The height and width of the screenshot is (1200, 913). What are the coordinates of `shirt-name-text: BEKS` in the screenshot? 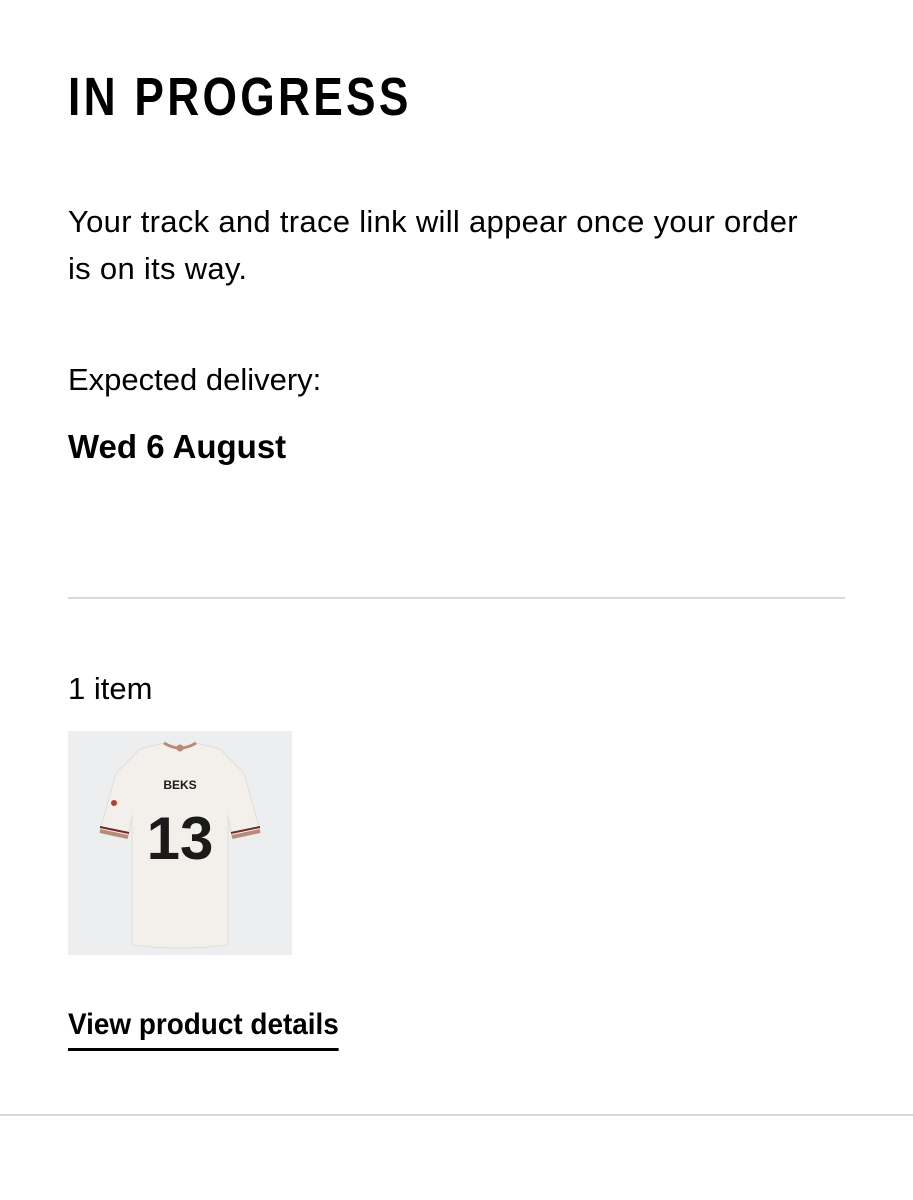 It's located at (179, 785).